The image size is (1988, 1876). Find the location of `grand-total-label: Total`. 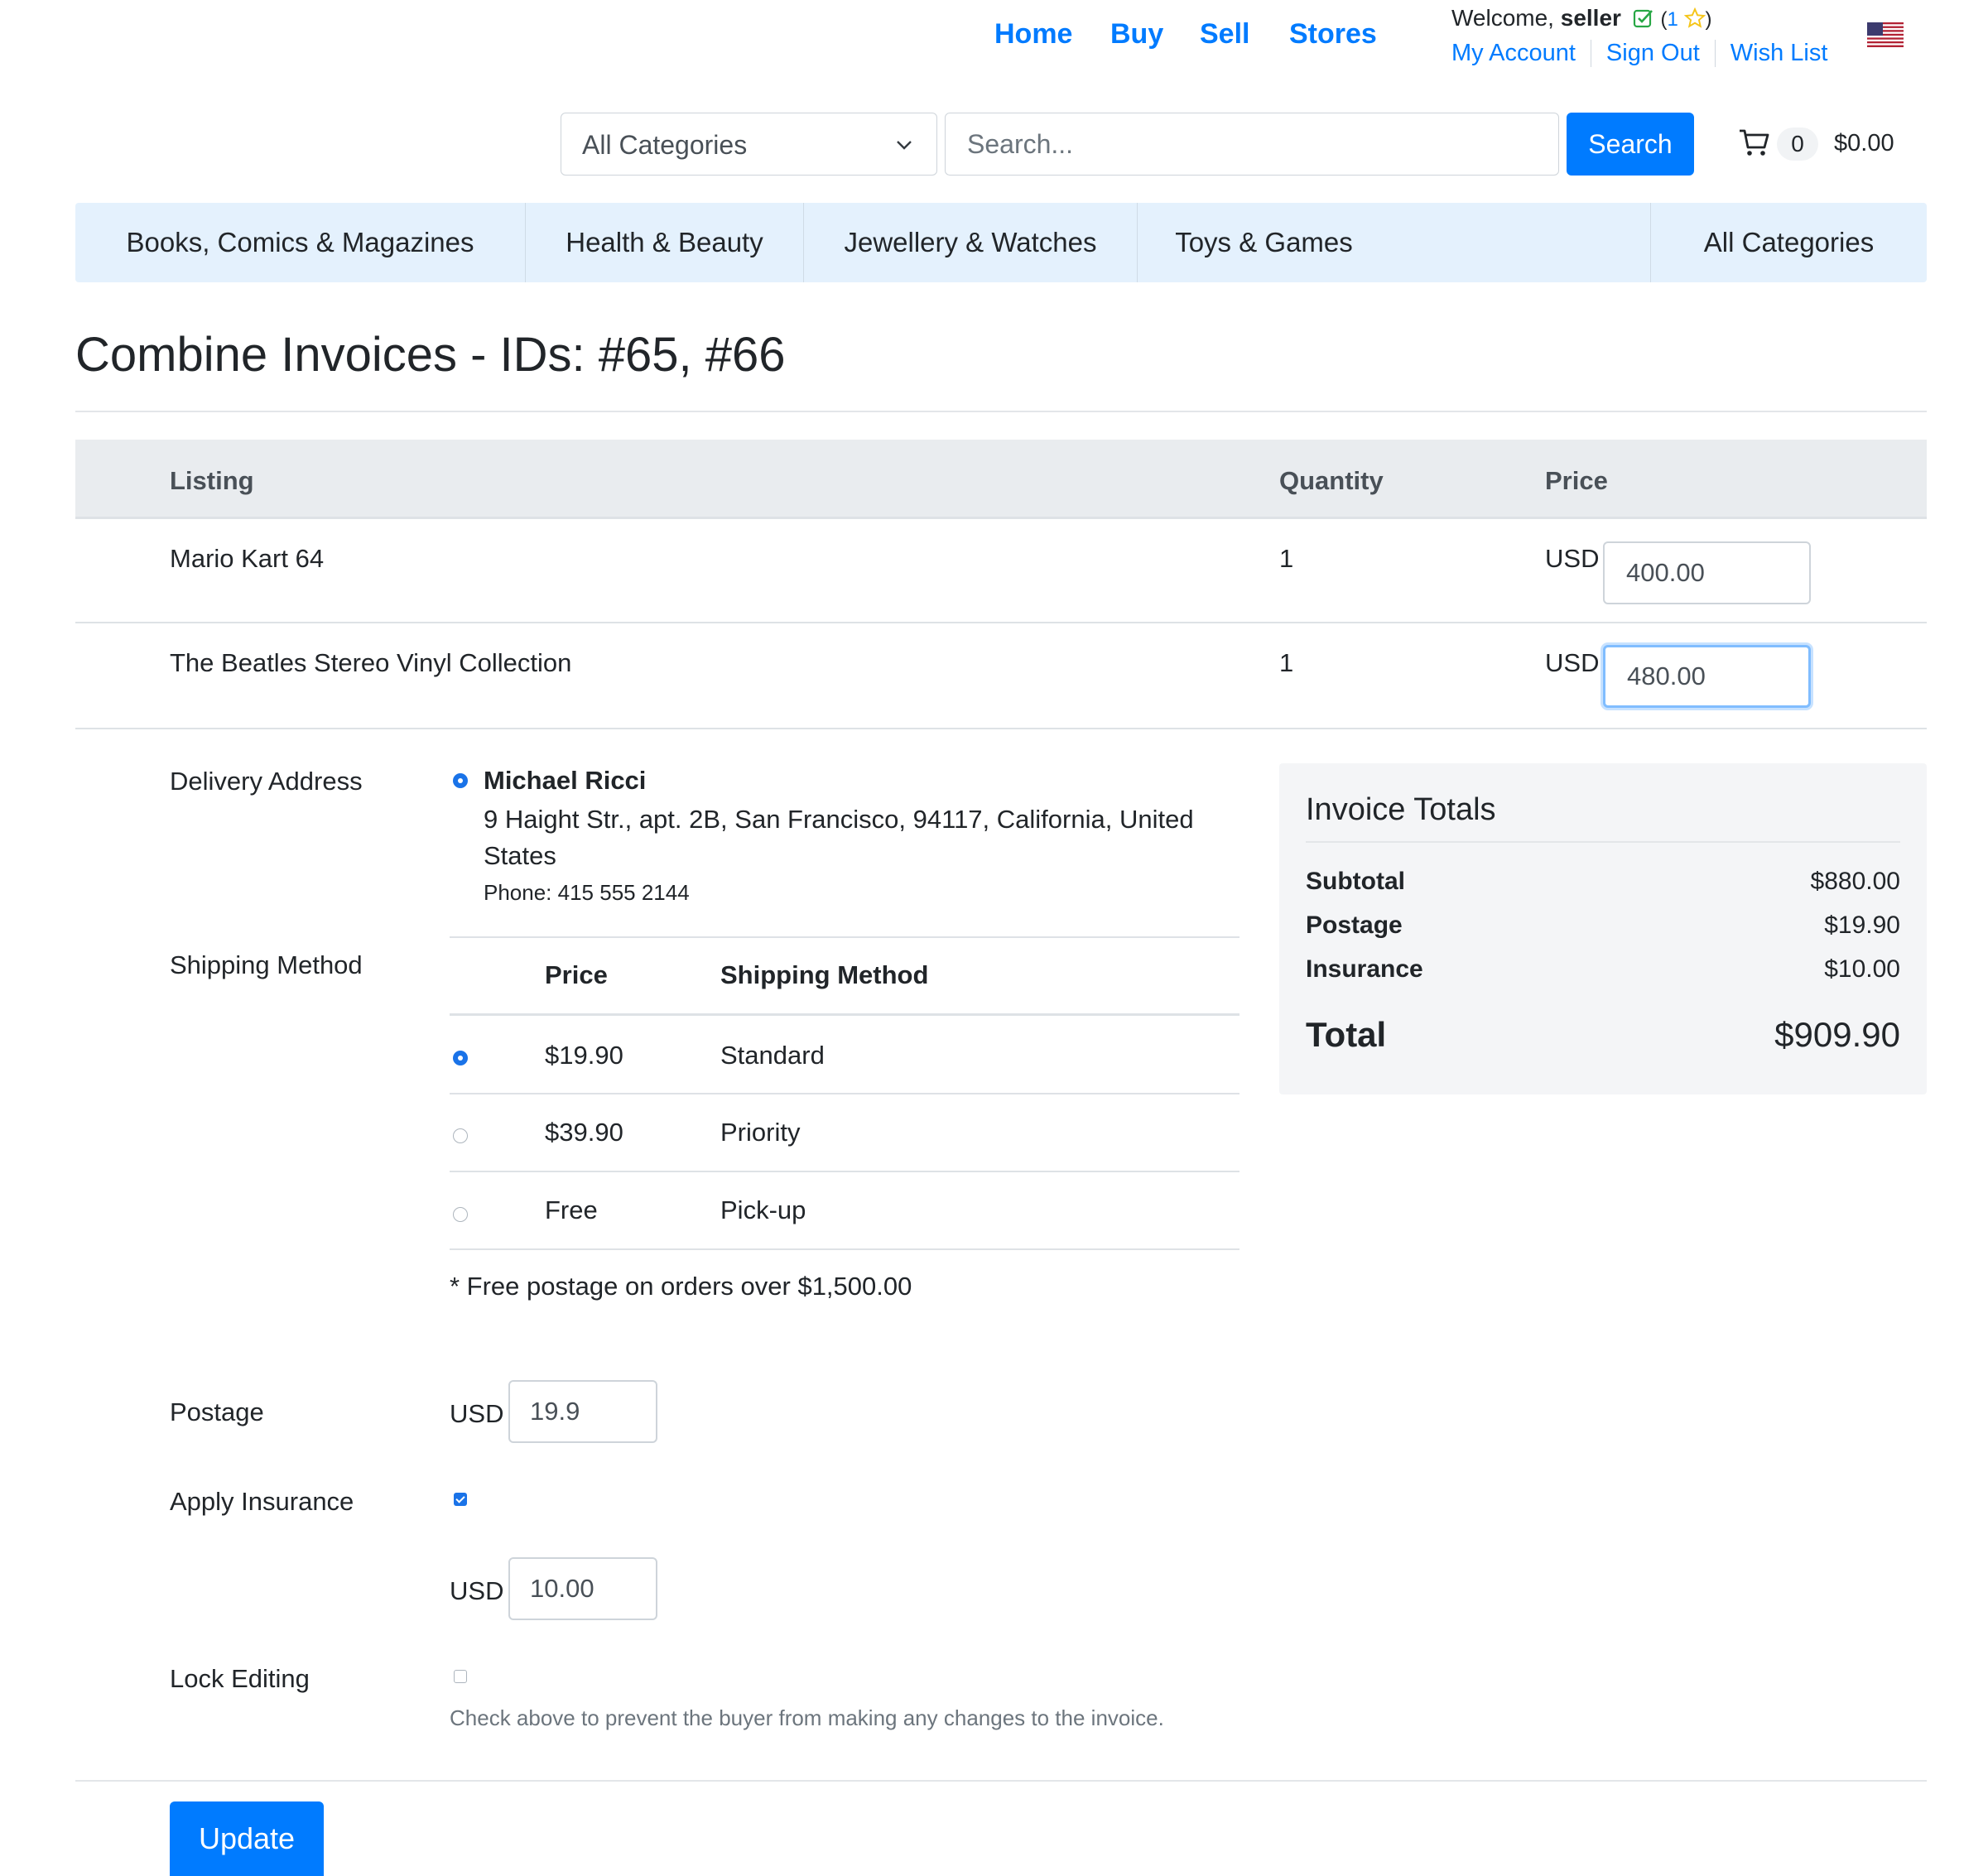

grand-total-label: Total is located at coordinates (1346, 1034).